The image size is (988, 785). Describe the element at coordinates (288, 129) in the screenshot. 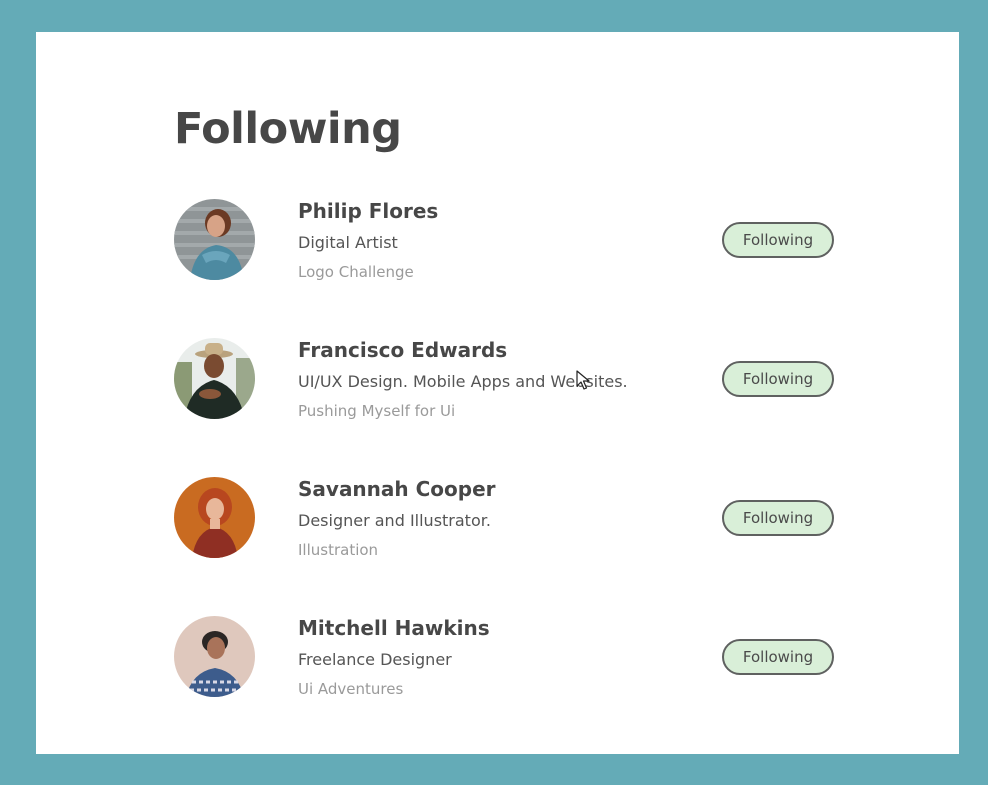

I see `page-title: Following` at that location.